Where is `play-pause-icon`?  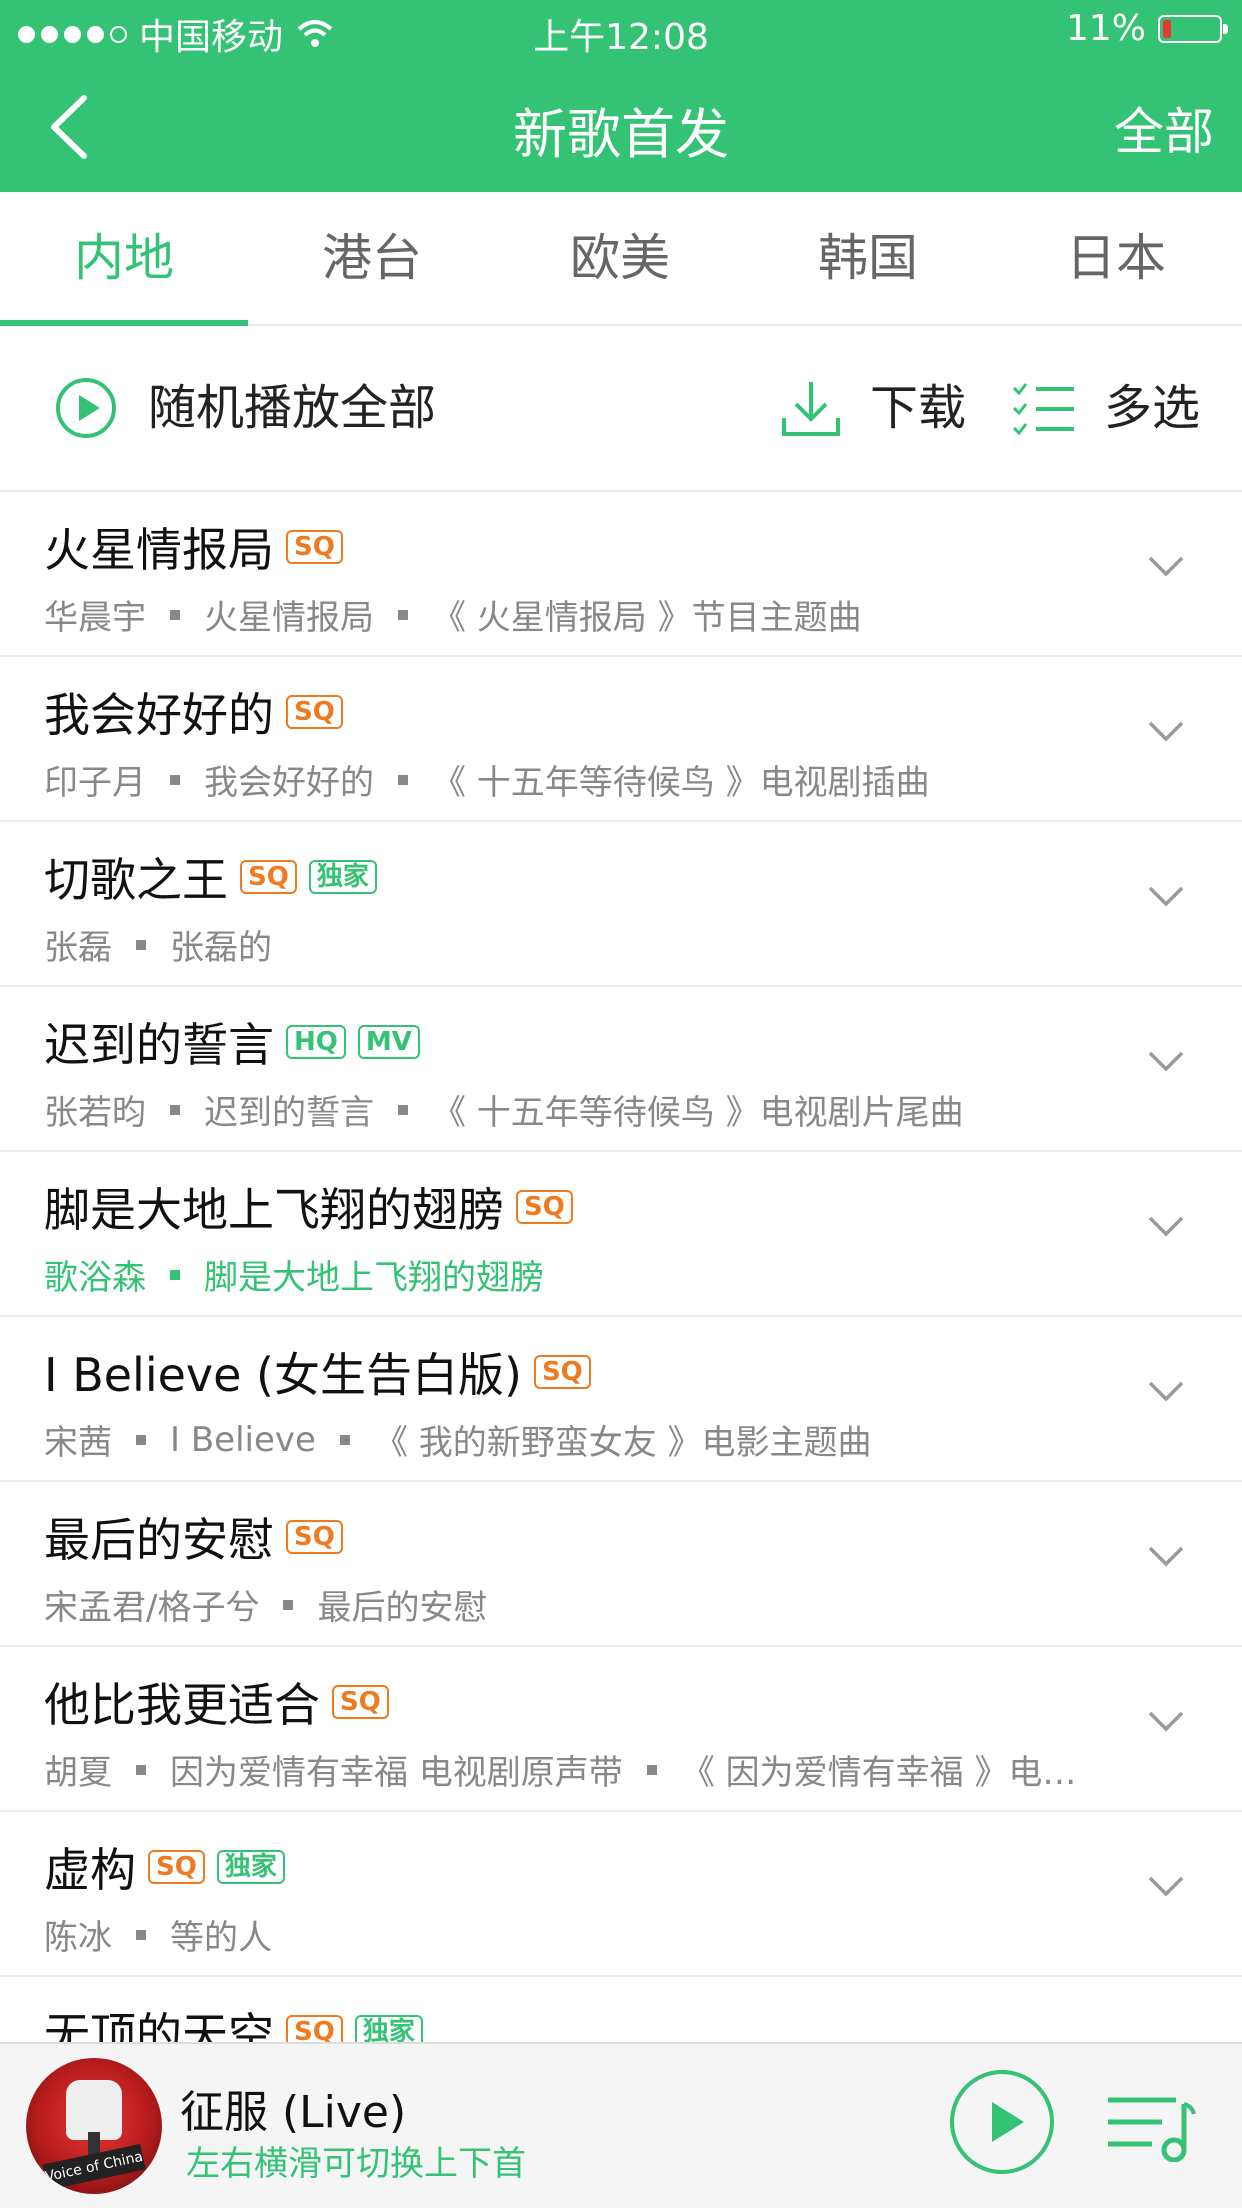 play-pause-icon is located at coordinates (1002, 2122).